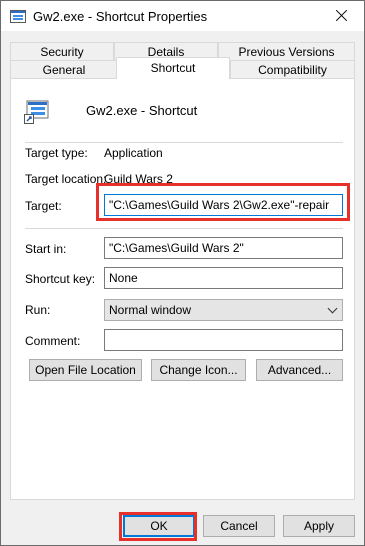  Describe the element at coordinates (286, 51) in the screenshot. I see `tab-previous-versions: Previous Versions` at that location.